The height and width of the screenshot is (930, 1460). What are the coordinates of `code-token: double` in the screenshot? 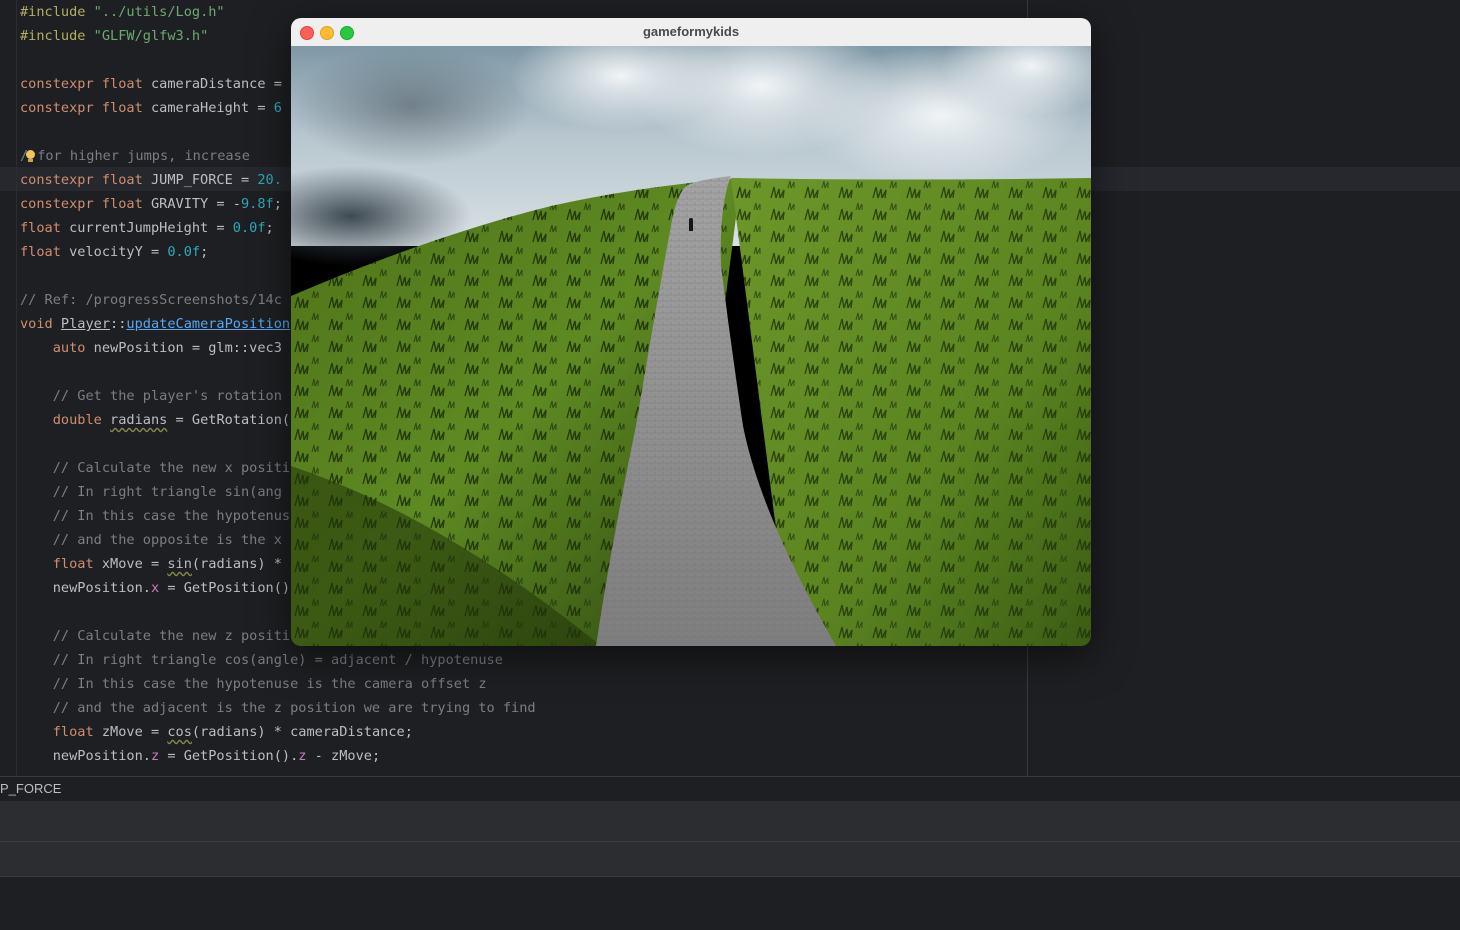 It's located at (81, 420).